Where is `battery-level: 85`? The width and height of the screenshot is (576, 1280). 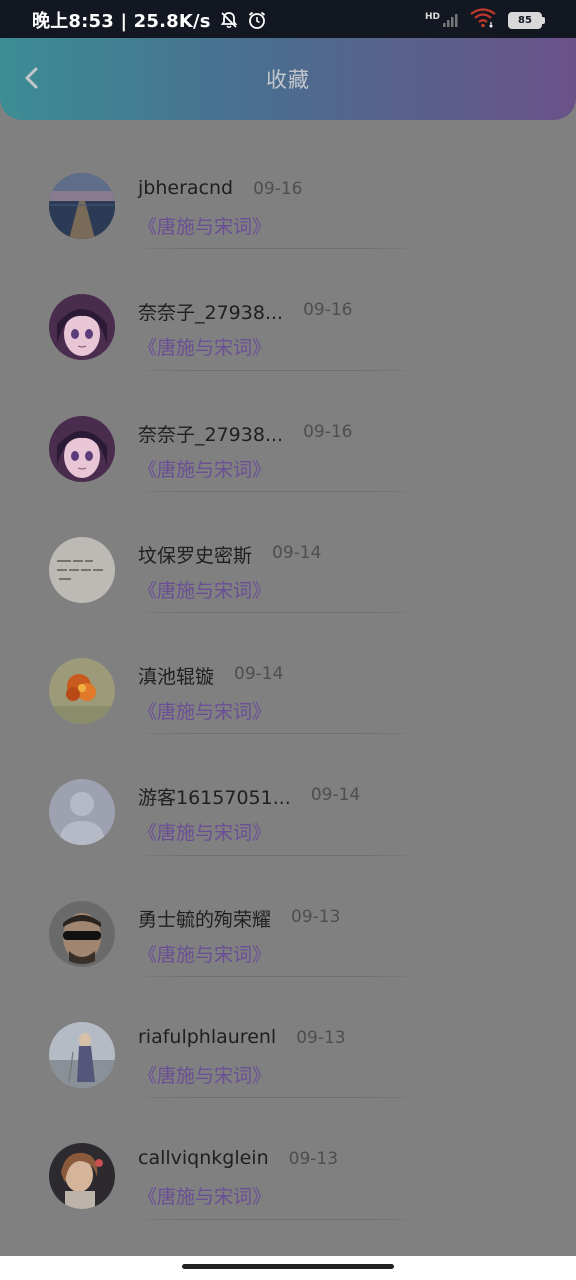 battery-level: 85 is located at coordinates (525, 20).